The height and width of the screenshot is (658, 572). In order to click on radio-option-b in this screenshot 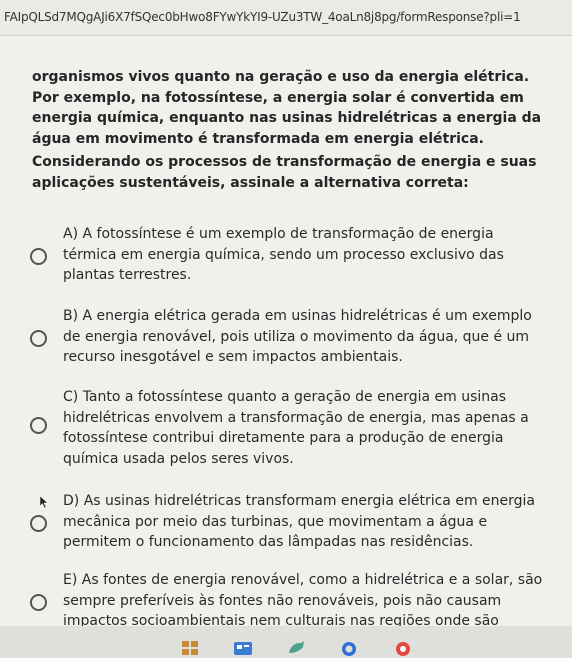, I will do `click(38, 338)`.